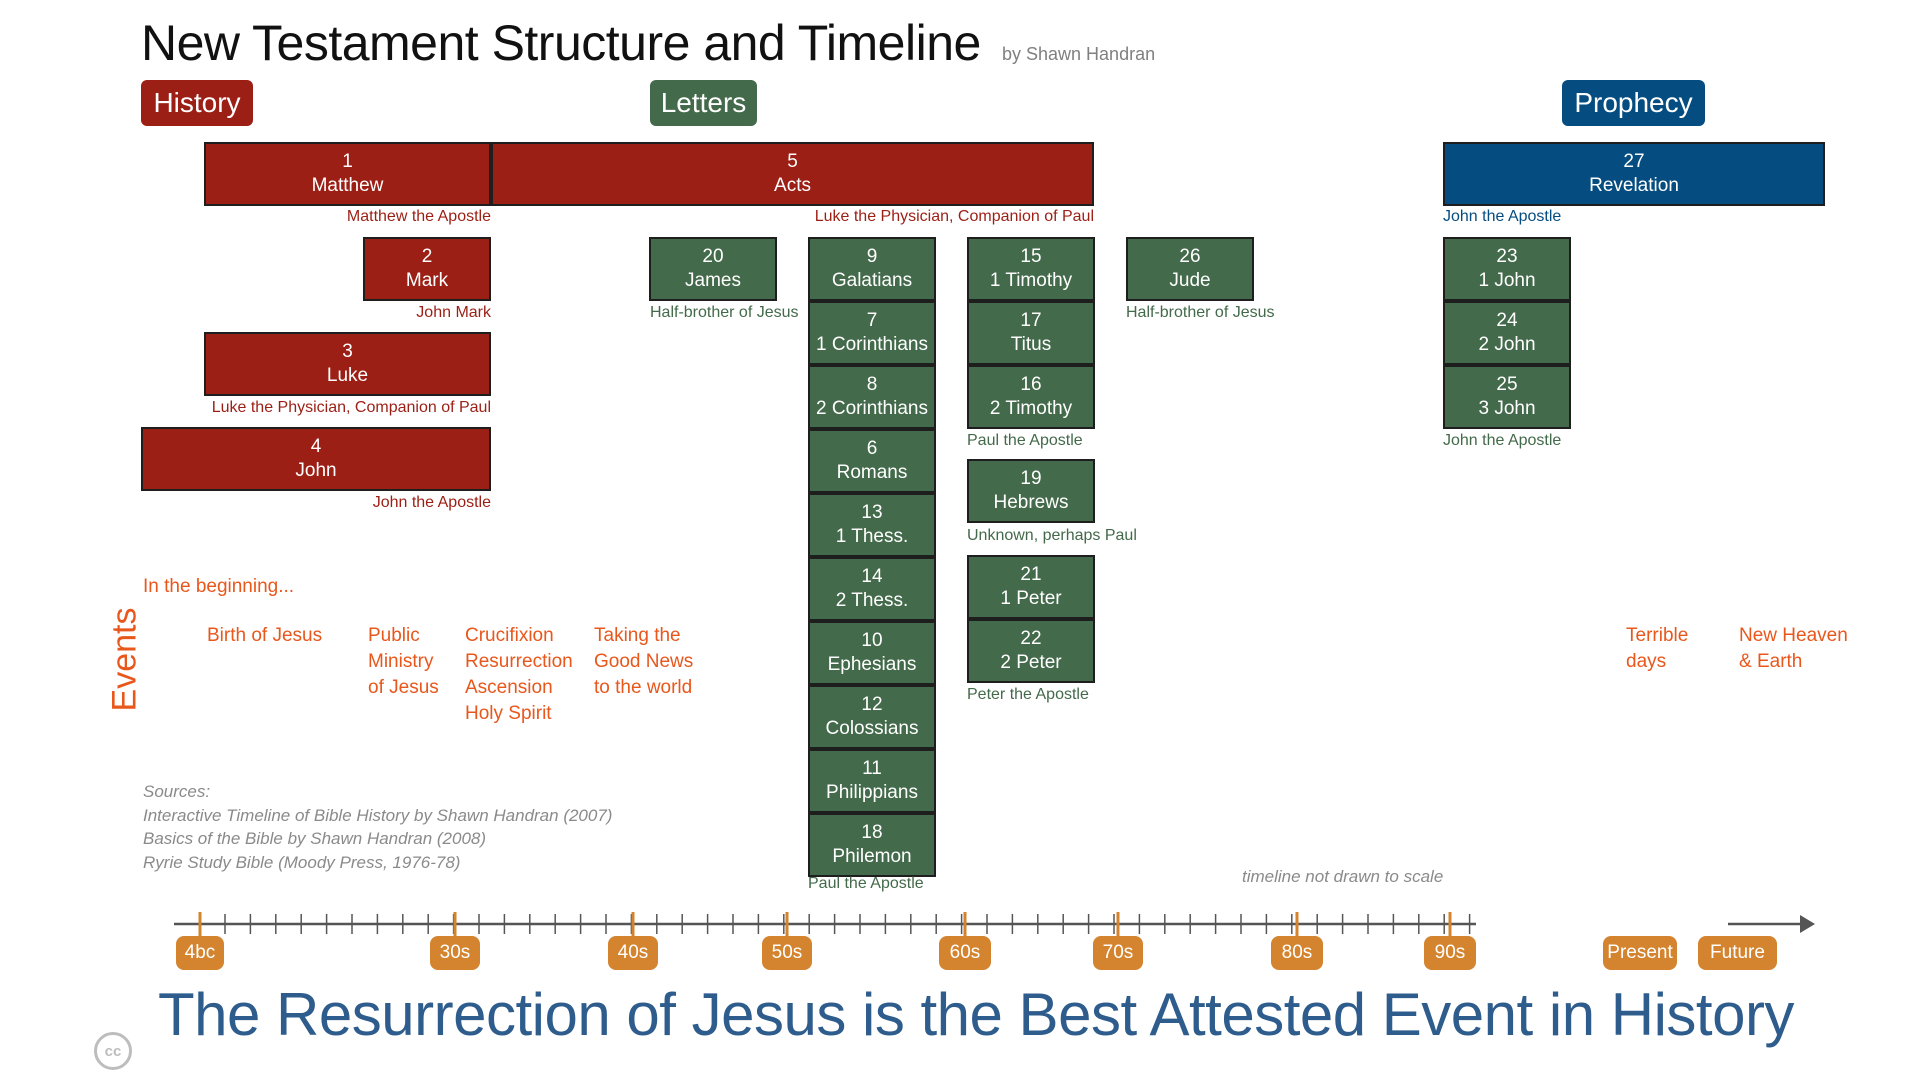 The image size is (1920, 1080). What do you see at coordinates (455, 953) in the screenshot?
I see `timeline-label-30s: 30s` at bounding box center [455, 953].